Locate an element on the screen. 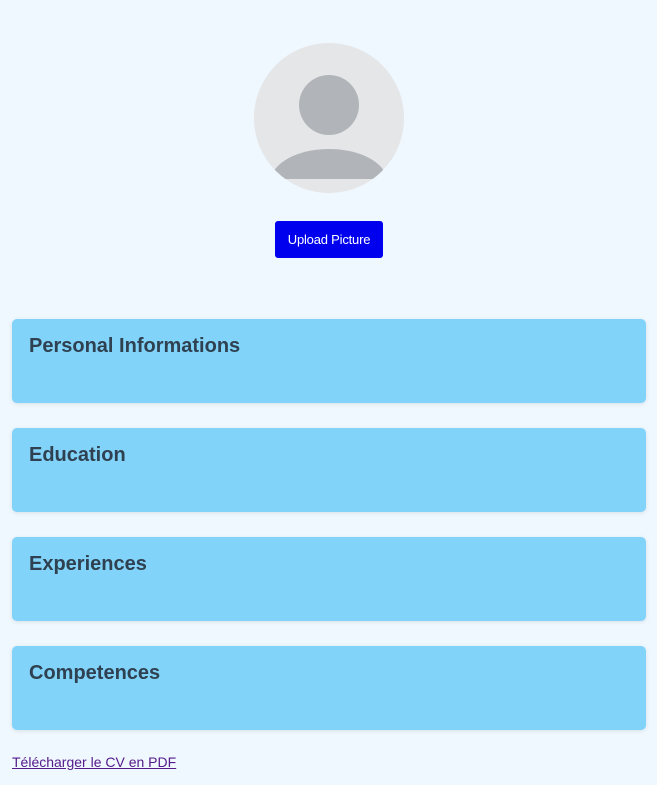 The image size is (657, 785). section-title: Competences is located at coordinates (95, 673).